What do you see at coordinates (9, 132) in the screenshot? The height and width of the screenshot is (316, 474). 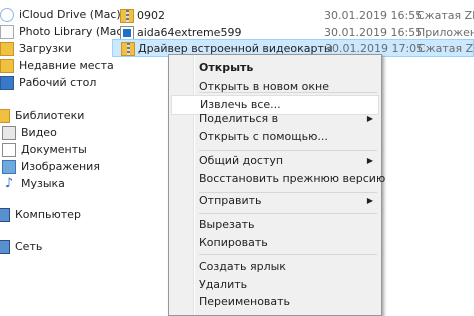 I see `video-library-icon` at bounding box center [9, 132].